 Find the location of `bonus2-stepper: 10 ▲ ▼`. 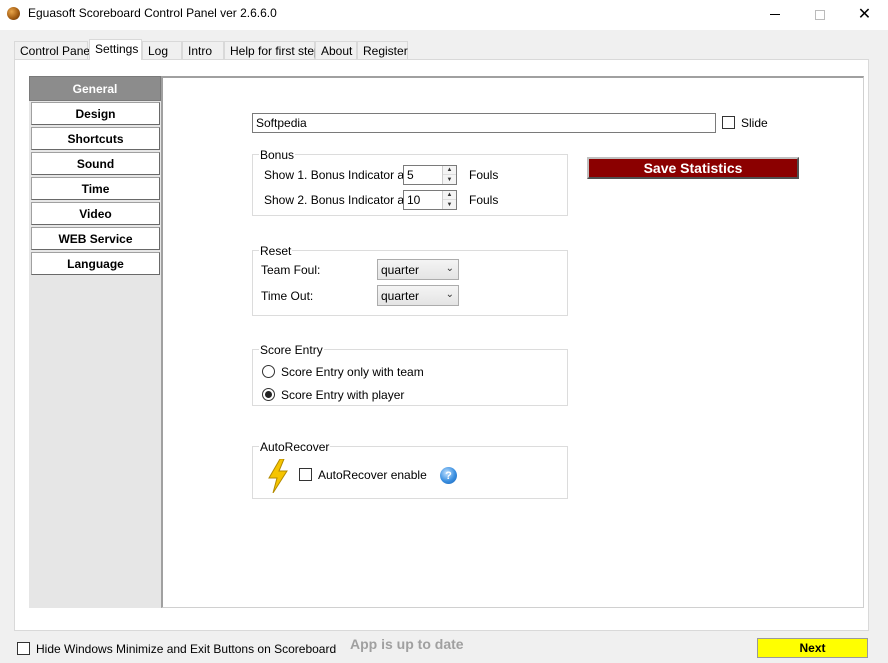

bonus2-stepper: 10 ▲ ▼ is located at coordinates (430, 200).